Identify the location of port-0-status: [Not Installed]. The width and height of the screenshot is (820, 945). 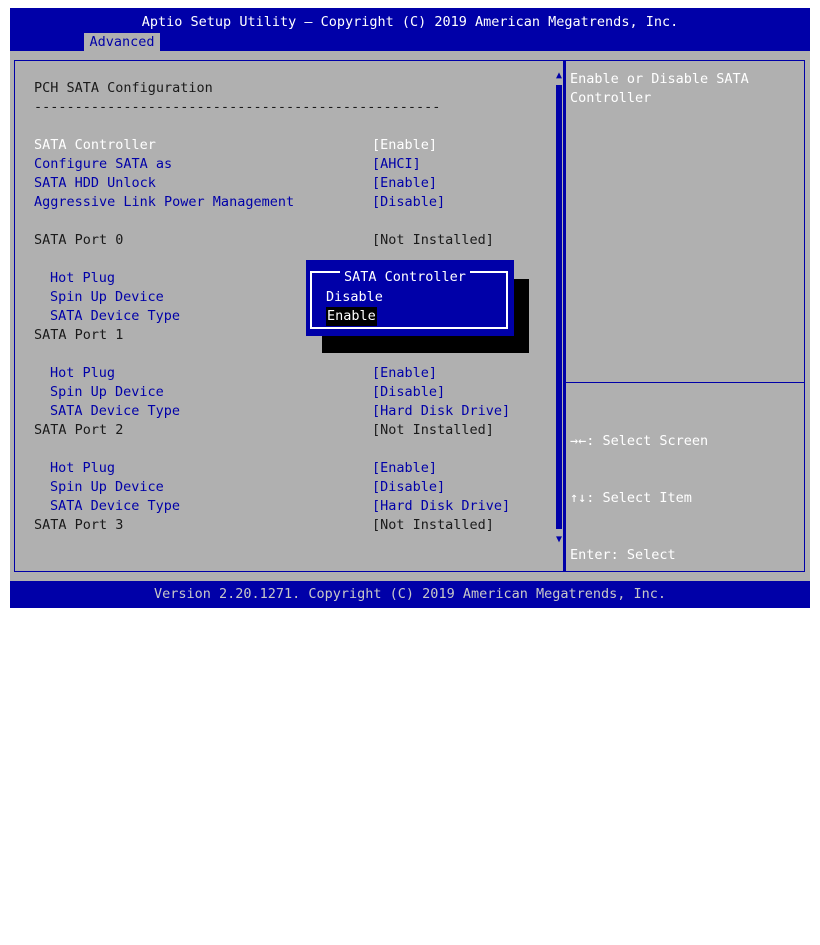
(433, 240).